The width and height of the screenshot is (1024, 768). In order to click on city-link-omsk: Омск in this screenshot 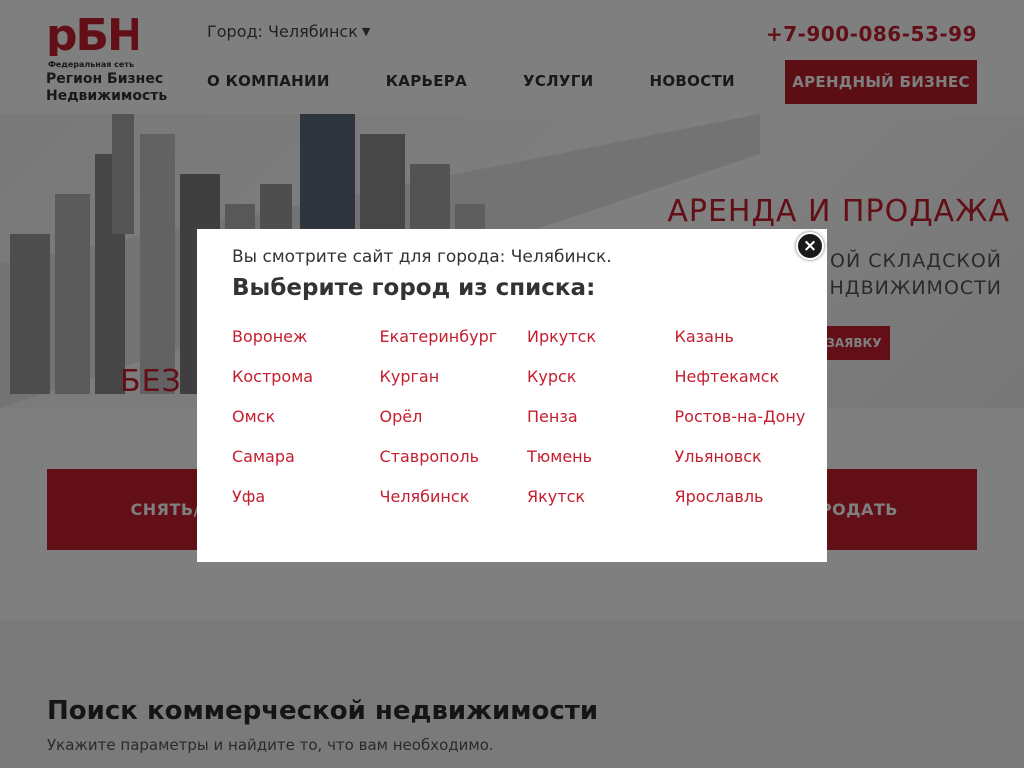, I will do `click(306, 425)`.